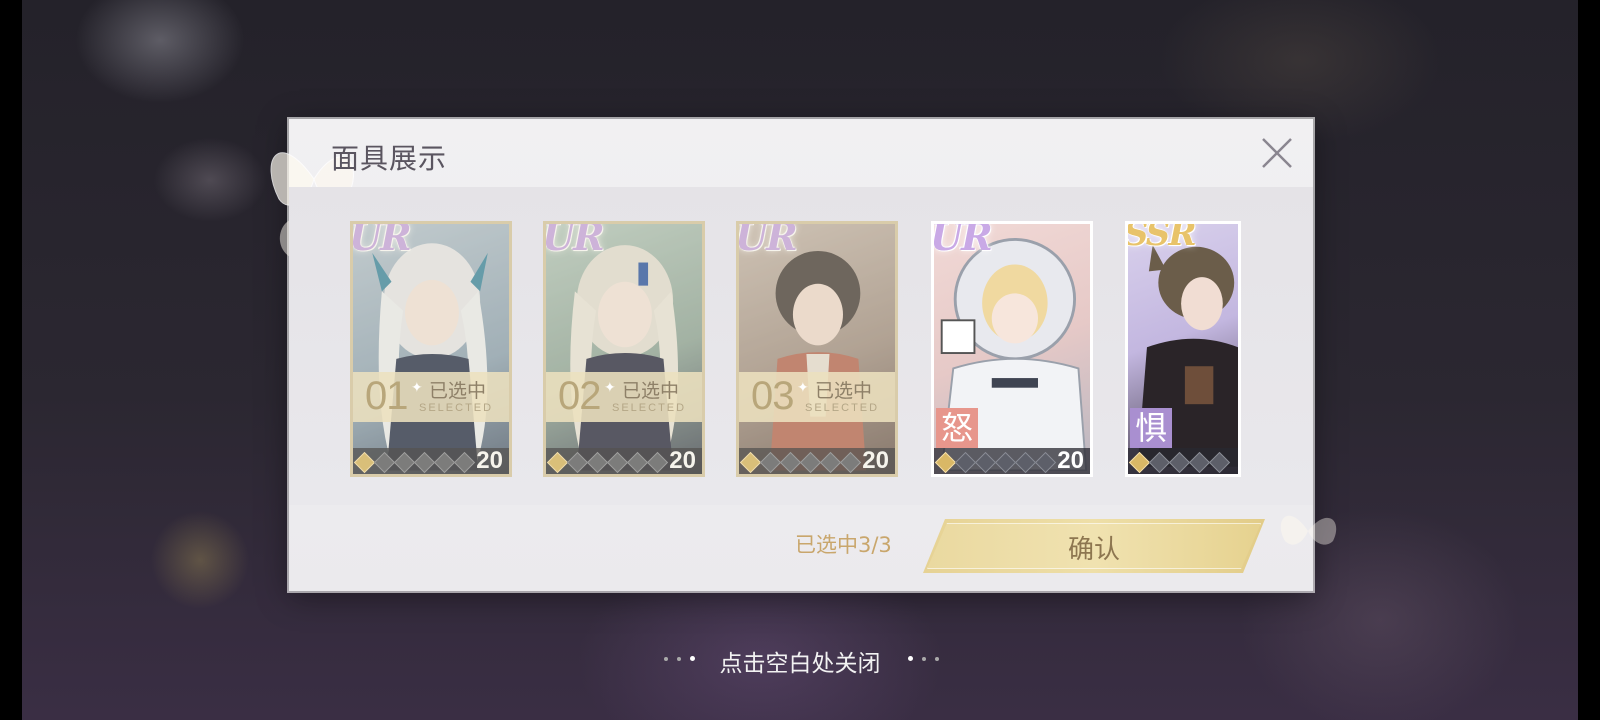 The width and height of the screenshot is (1600, 720). I want to click on selection-order: 02, so click(579, 396).